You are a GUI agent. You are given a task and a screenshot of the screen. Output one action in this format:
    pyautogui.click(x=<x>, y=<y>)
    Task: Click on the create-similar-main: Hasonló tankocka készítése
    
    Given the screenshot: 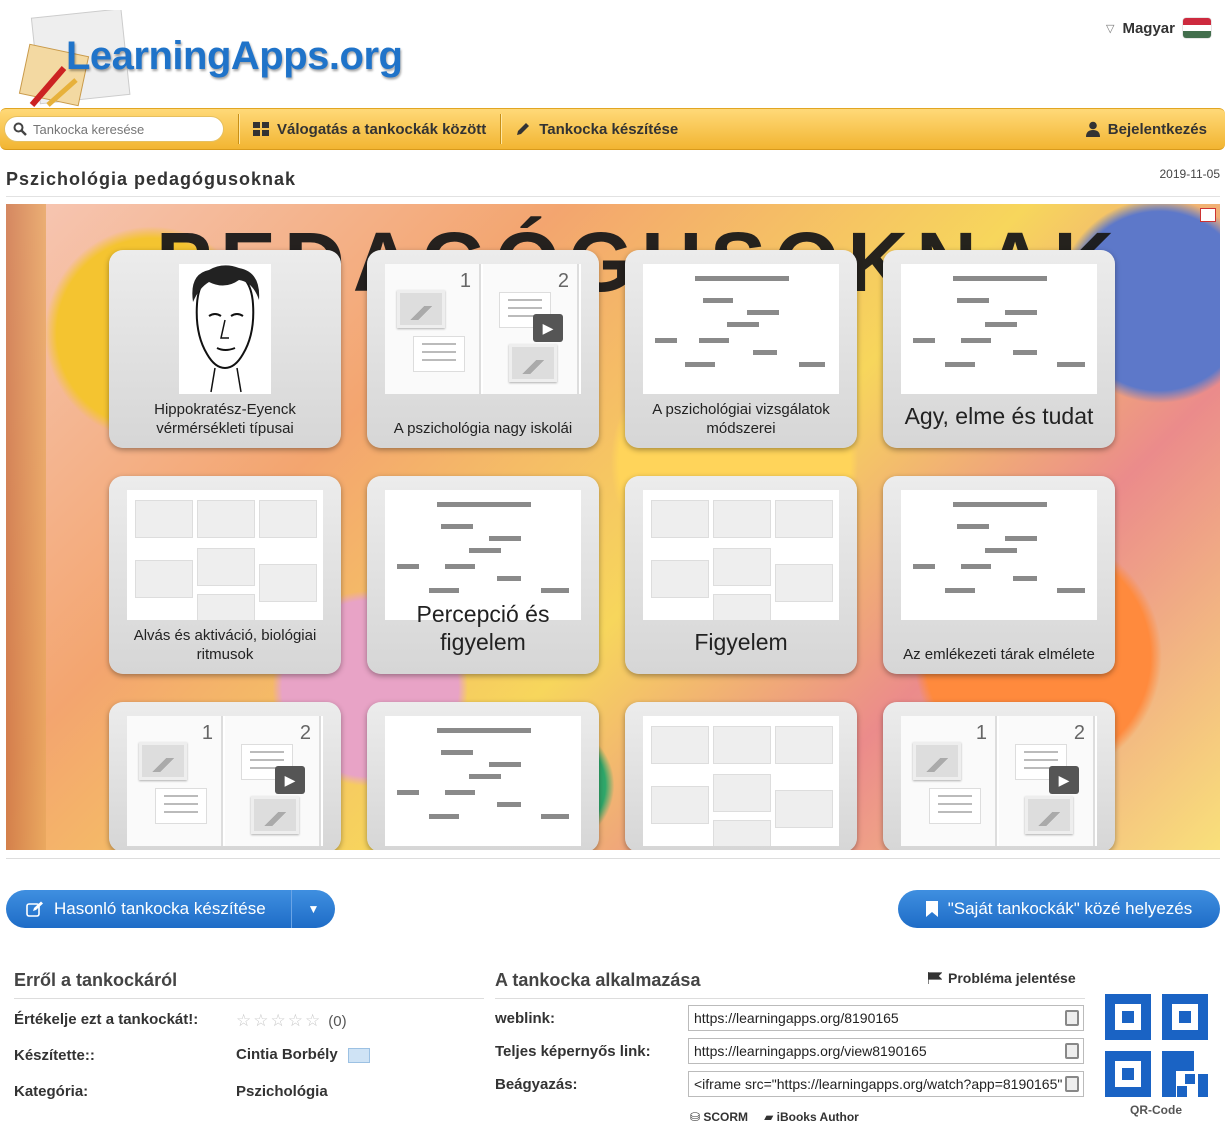 What is the action you would take?
    pyautogui.click(x=149, y=909)
    